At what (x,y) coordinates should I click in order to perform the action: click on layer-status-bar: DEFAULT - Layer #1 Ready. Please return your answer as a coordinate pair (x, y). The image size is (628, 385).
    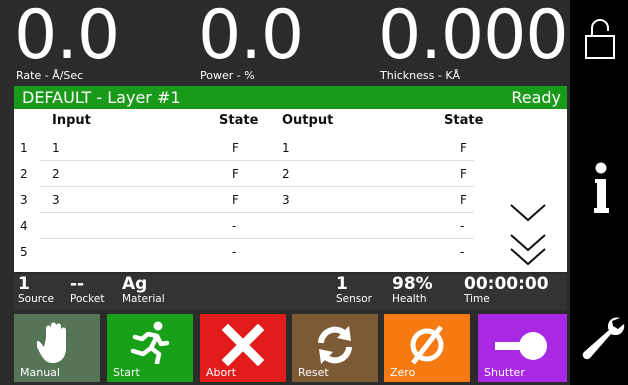
    Looking at the image, I should click on (290, 97).